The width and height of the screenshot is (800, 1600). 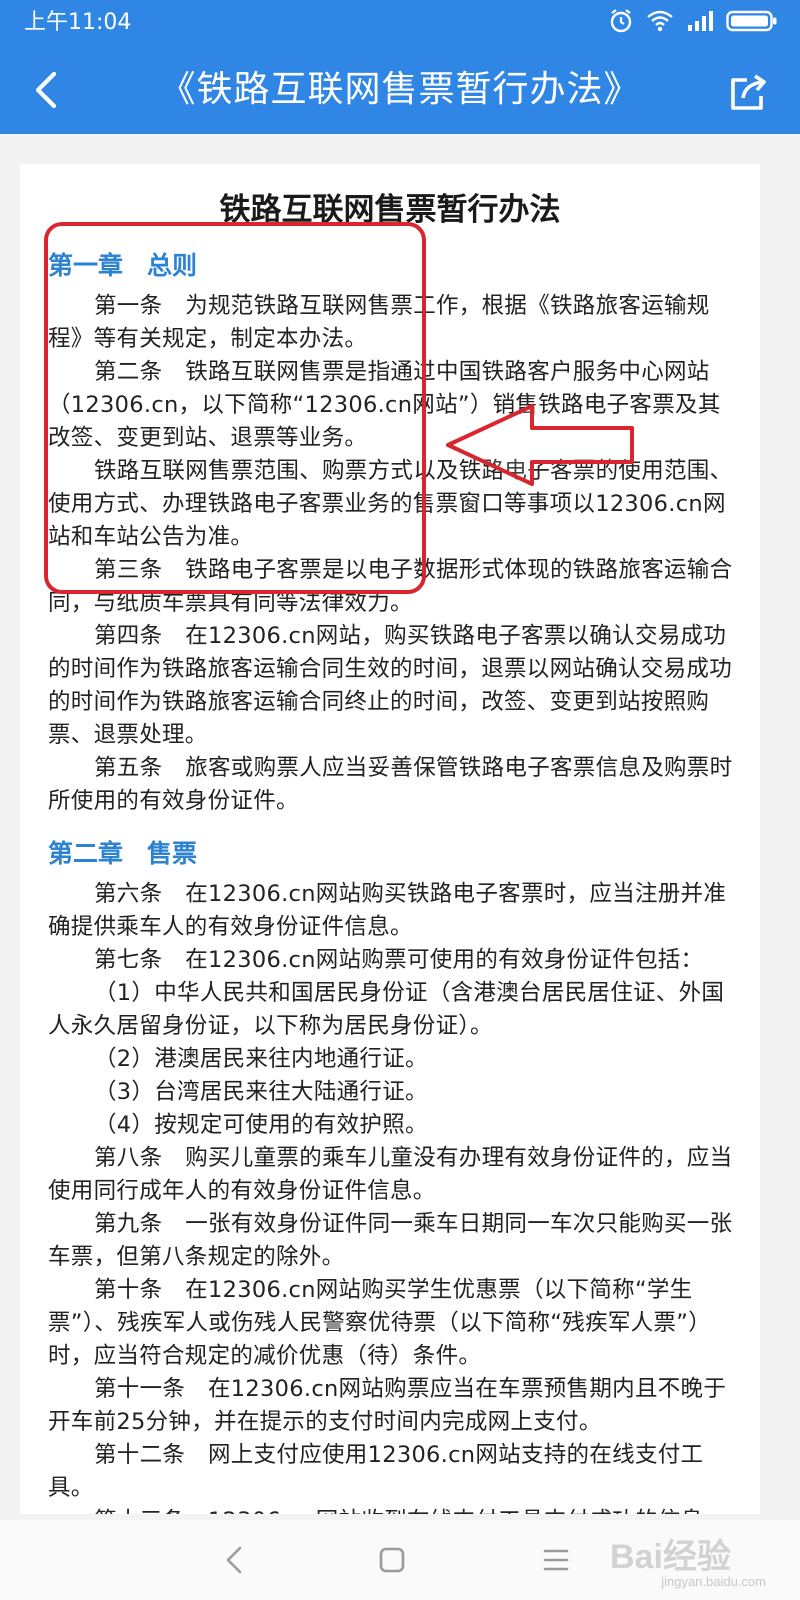 I want to click on chevron-left-icon, so click(x=46, y=90).